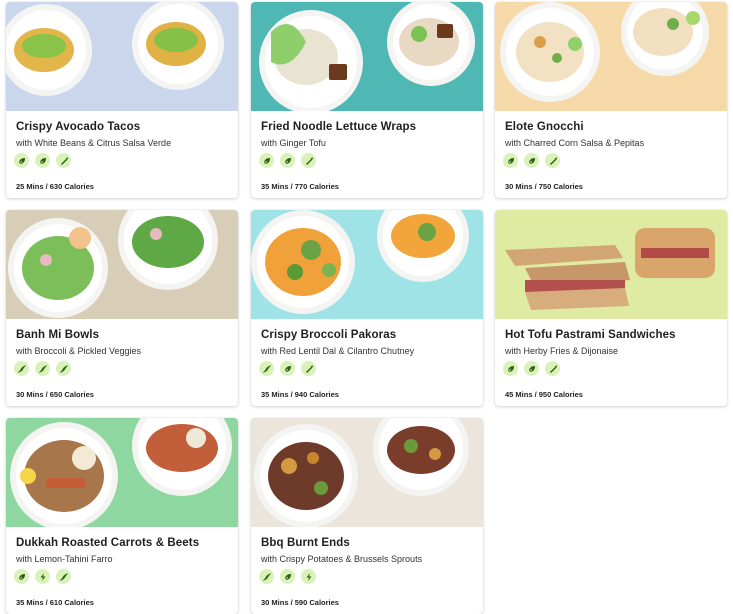 This screenshot has width=733, height=614. I want to click on recipe-time-calories: 35 Mins / 940 Calories, so click(300, 394).